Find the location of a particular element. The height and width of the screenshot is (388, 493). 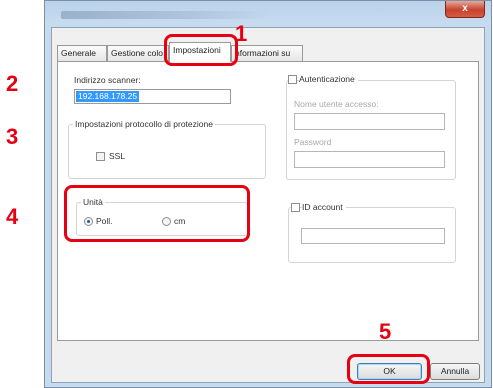

username-field is located at coordinates (369, 121).